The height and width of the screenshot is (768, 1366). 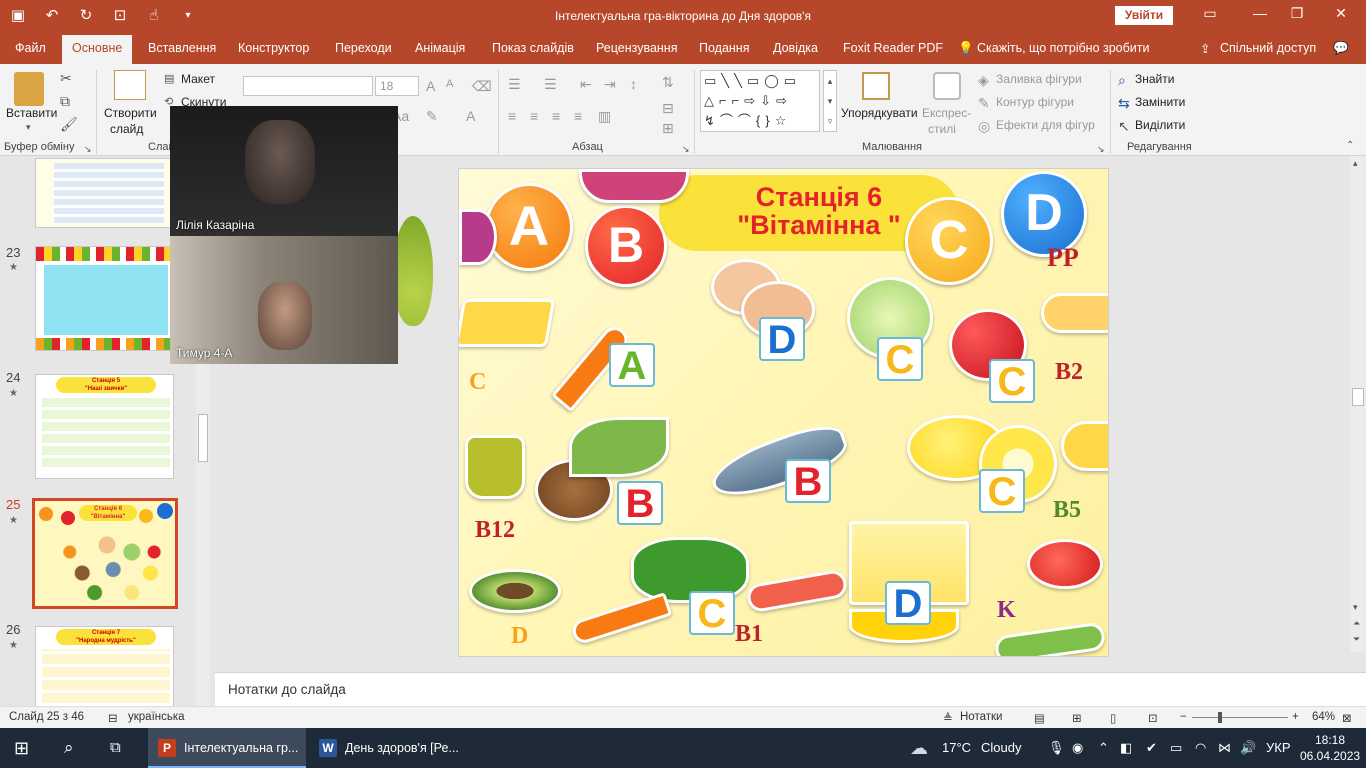 What do you see at coordinates (1001, 748) in the screenshot?
I see `weather-desc: Cloudy` at bounding box center [1001, 748].